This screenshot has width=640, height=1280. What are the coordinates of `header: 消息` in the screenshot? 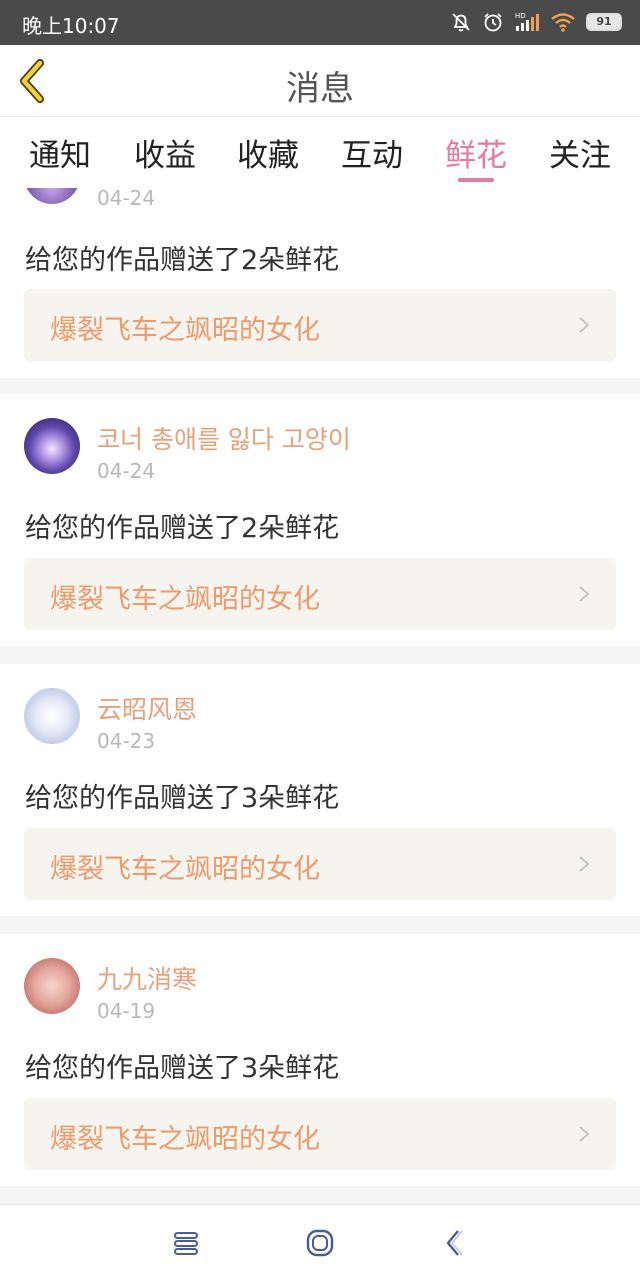 It's located at (320, 81).